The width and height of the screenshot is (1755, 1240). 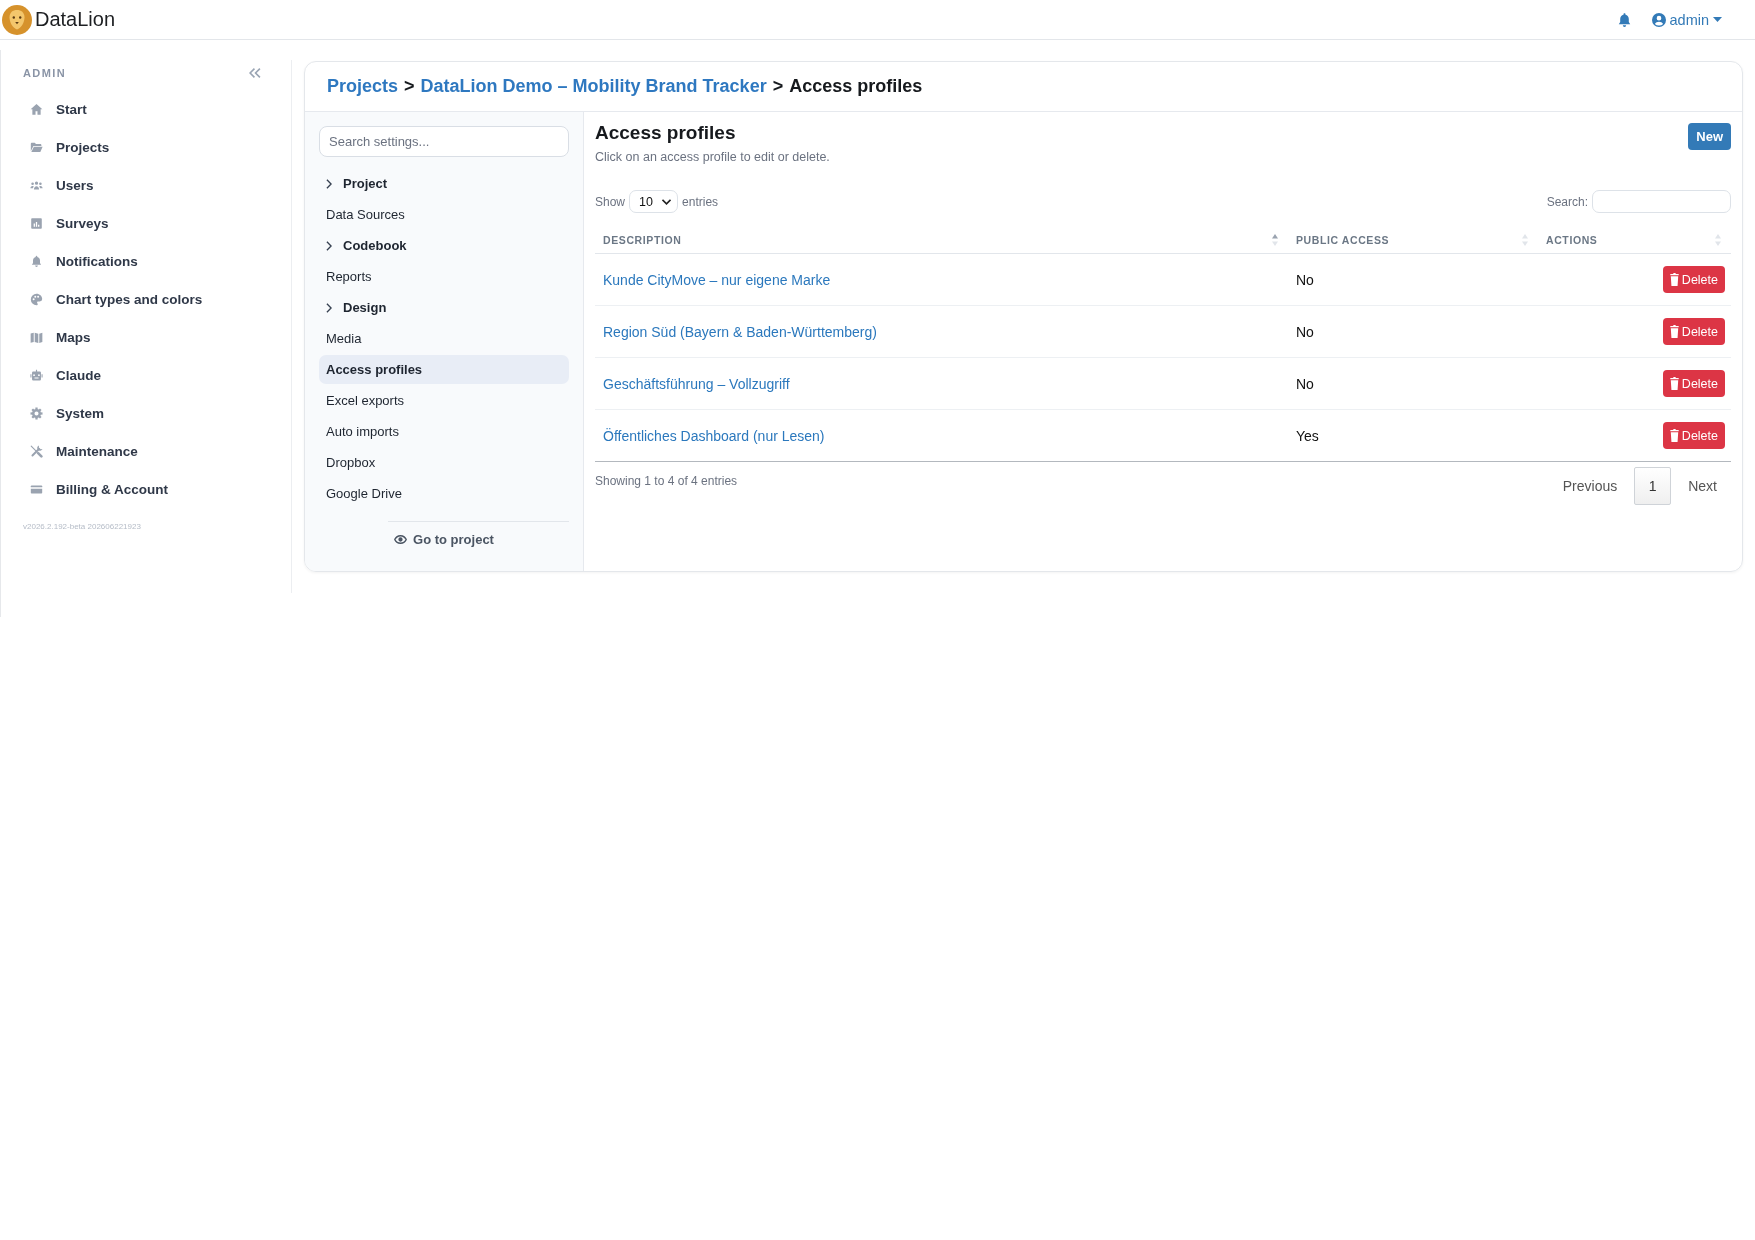 I want to click on settings-nav-item: Media, so click(x=444, y=338).